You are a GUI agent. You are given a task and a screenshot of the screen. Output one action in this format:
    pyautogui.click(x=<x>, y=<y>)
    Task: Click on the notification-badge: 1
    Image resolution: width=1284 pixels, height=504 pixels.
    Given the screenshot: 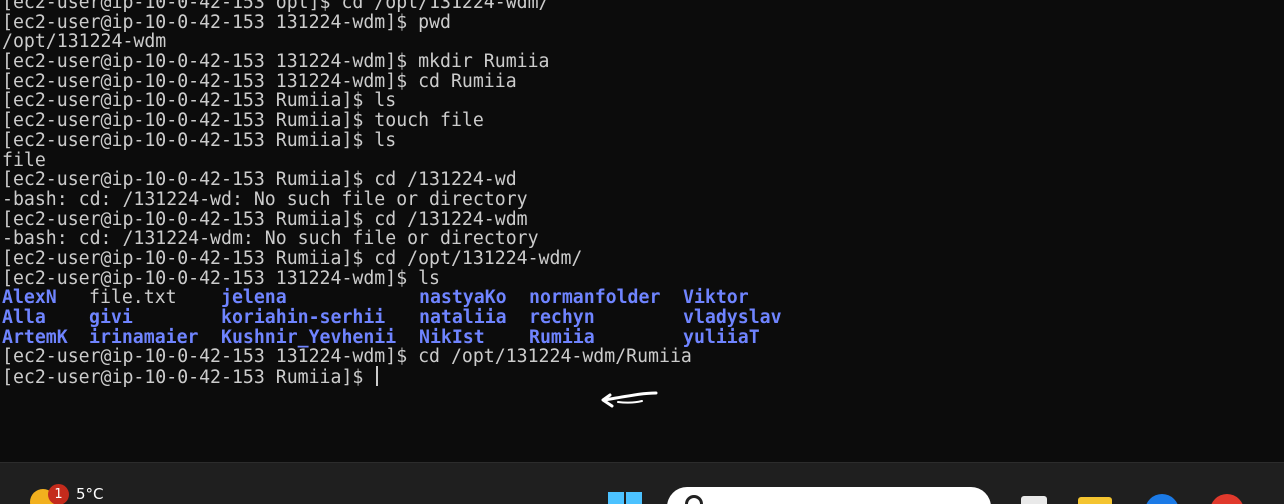 What is the action you would take?
    pyautogui.click(x=58, y=494)
    